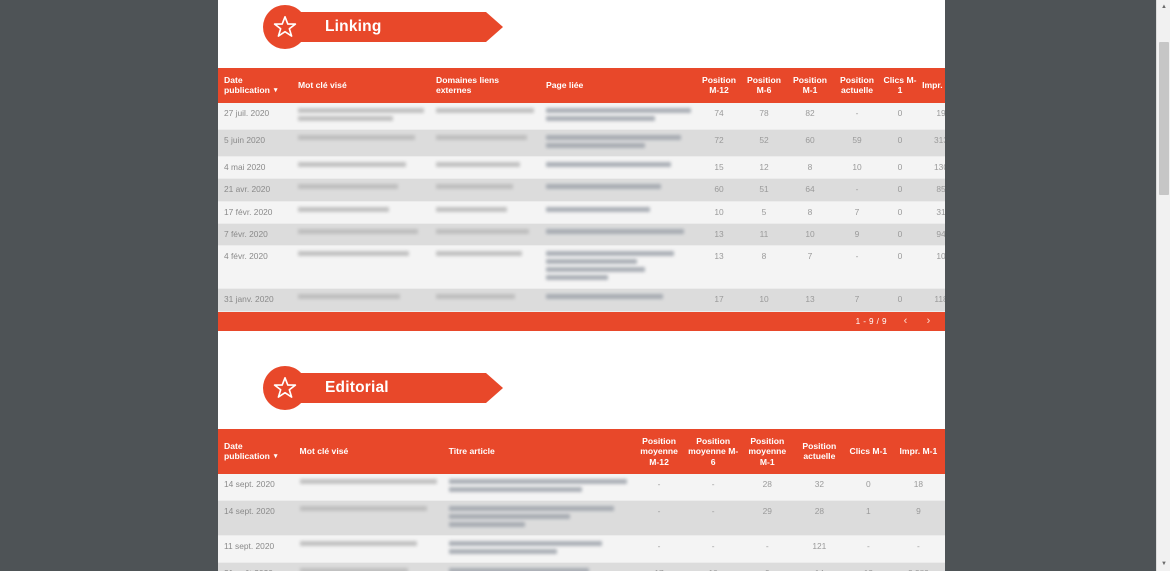  Describe the element at coordinates (1163, 564) in the screenshot. I see `scroll-down-arrow-icon: ▼` at that location.